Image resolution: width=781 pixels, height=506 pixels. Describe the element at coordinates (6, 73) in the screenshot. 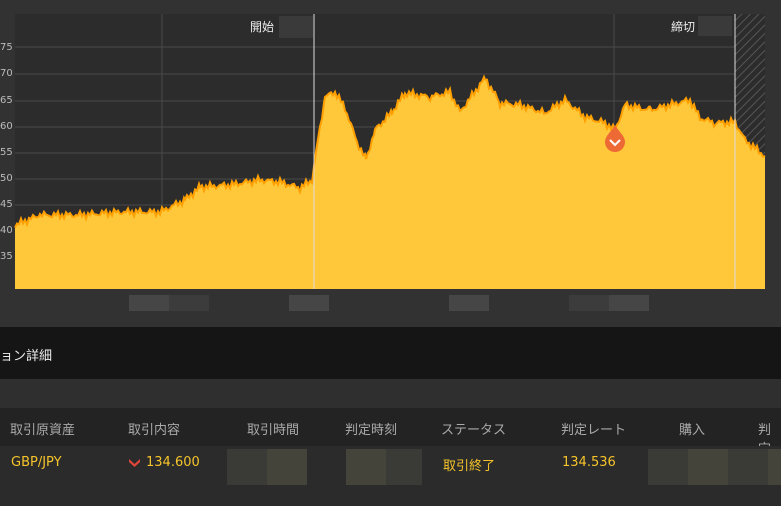

I see `y-tick-label: 70` at that location.